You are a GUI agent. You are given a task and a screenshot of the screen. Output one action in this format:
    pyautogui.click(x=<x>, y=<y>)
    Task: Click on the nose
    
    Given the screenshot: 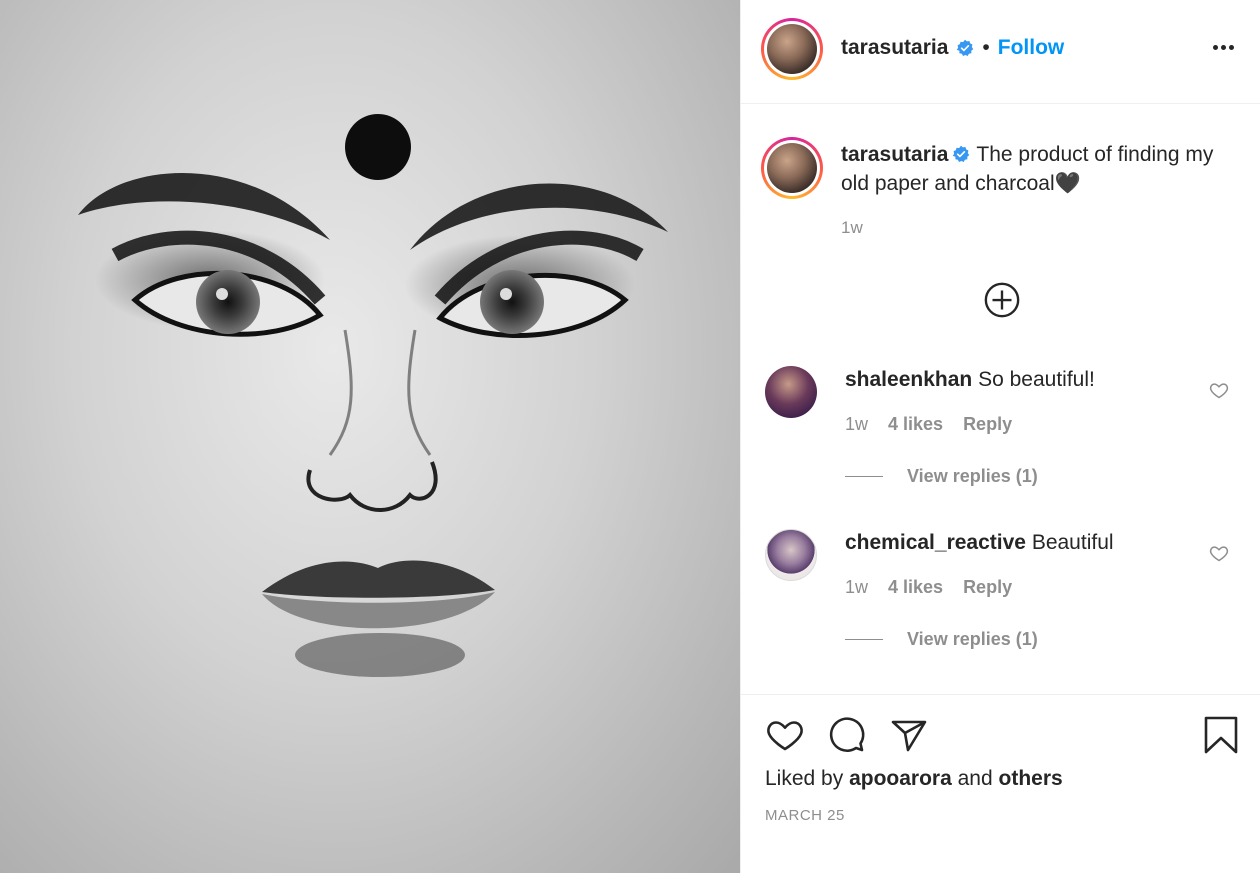 What is the action you would take?
    pyautogui.click(x=372, y=486)
    